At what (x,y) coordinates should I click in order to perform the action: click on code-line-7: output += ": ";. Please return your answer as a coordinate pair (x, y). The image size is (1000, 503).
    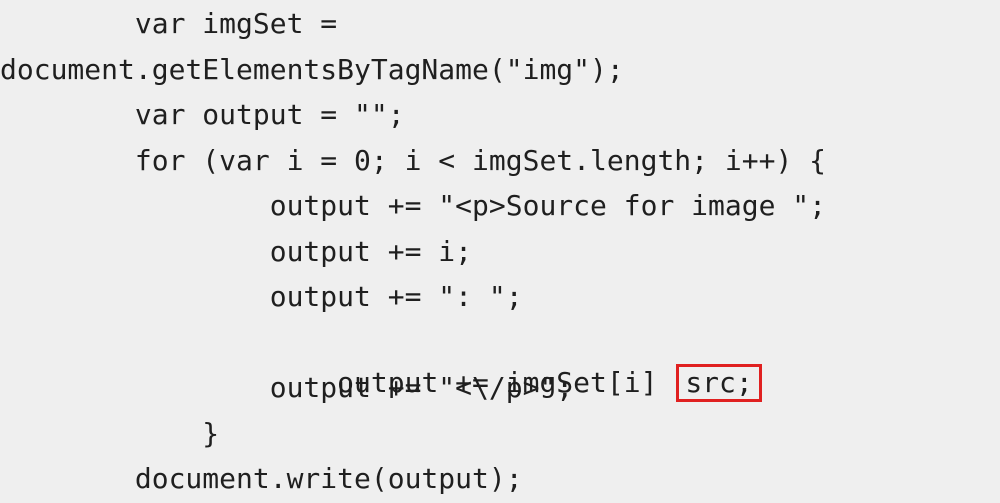
    Looking at the image, I should click on (261, 296).